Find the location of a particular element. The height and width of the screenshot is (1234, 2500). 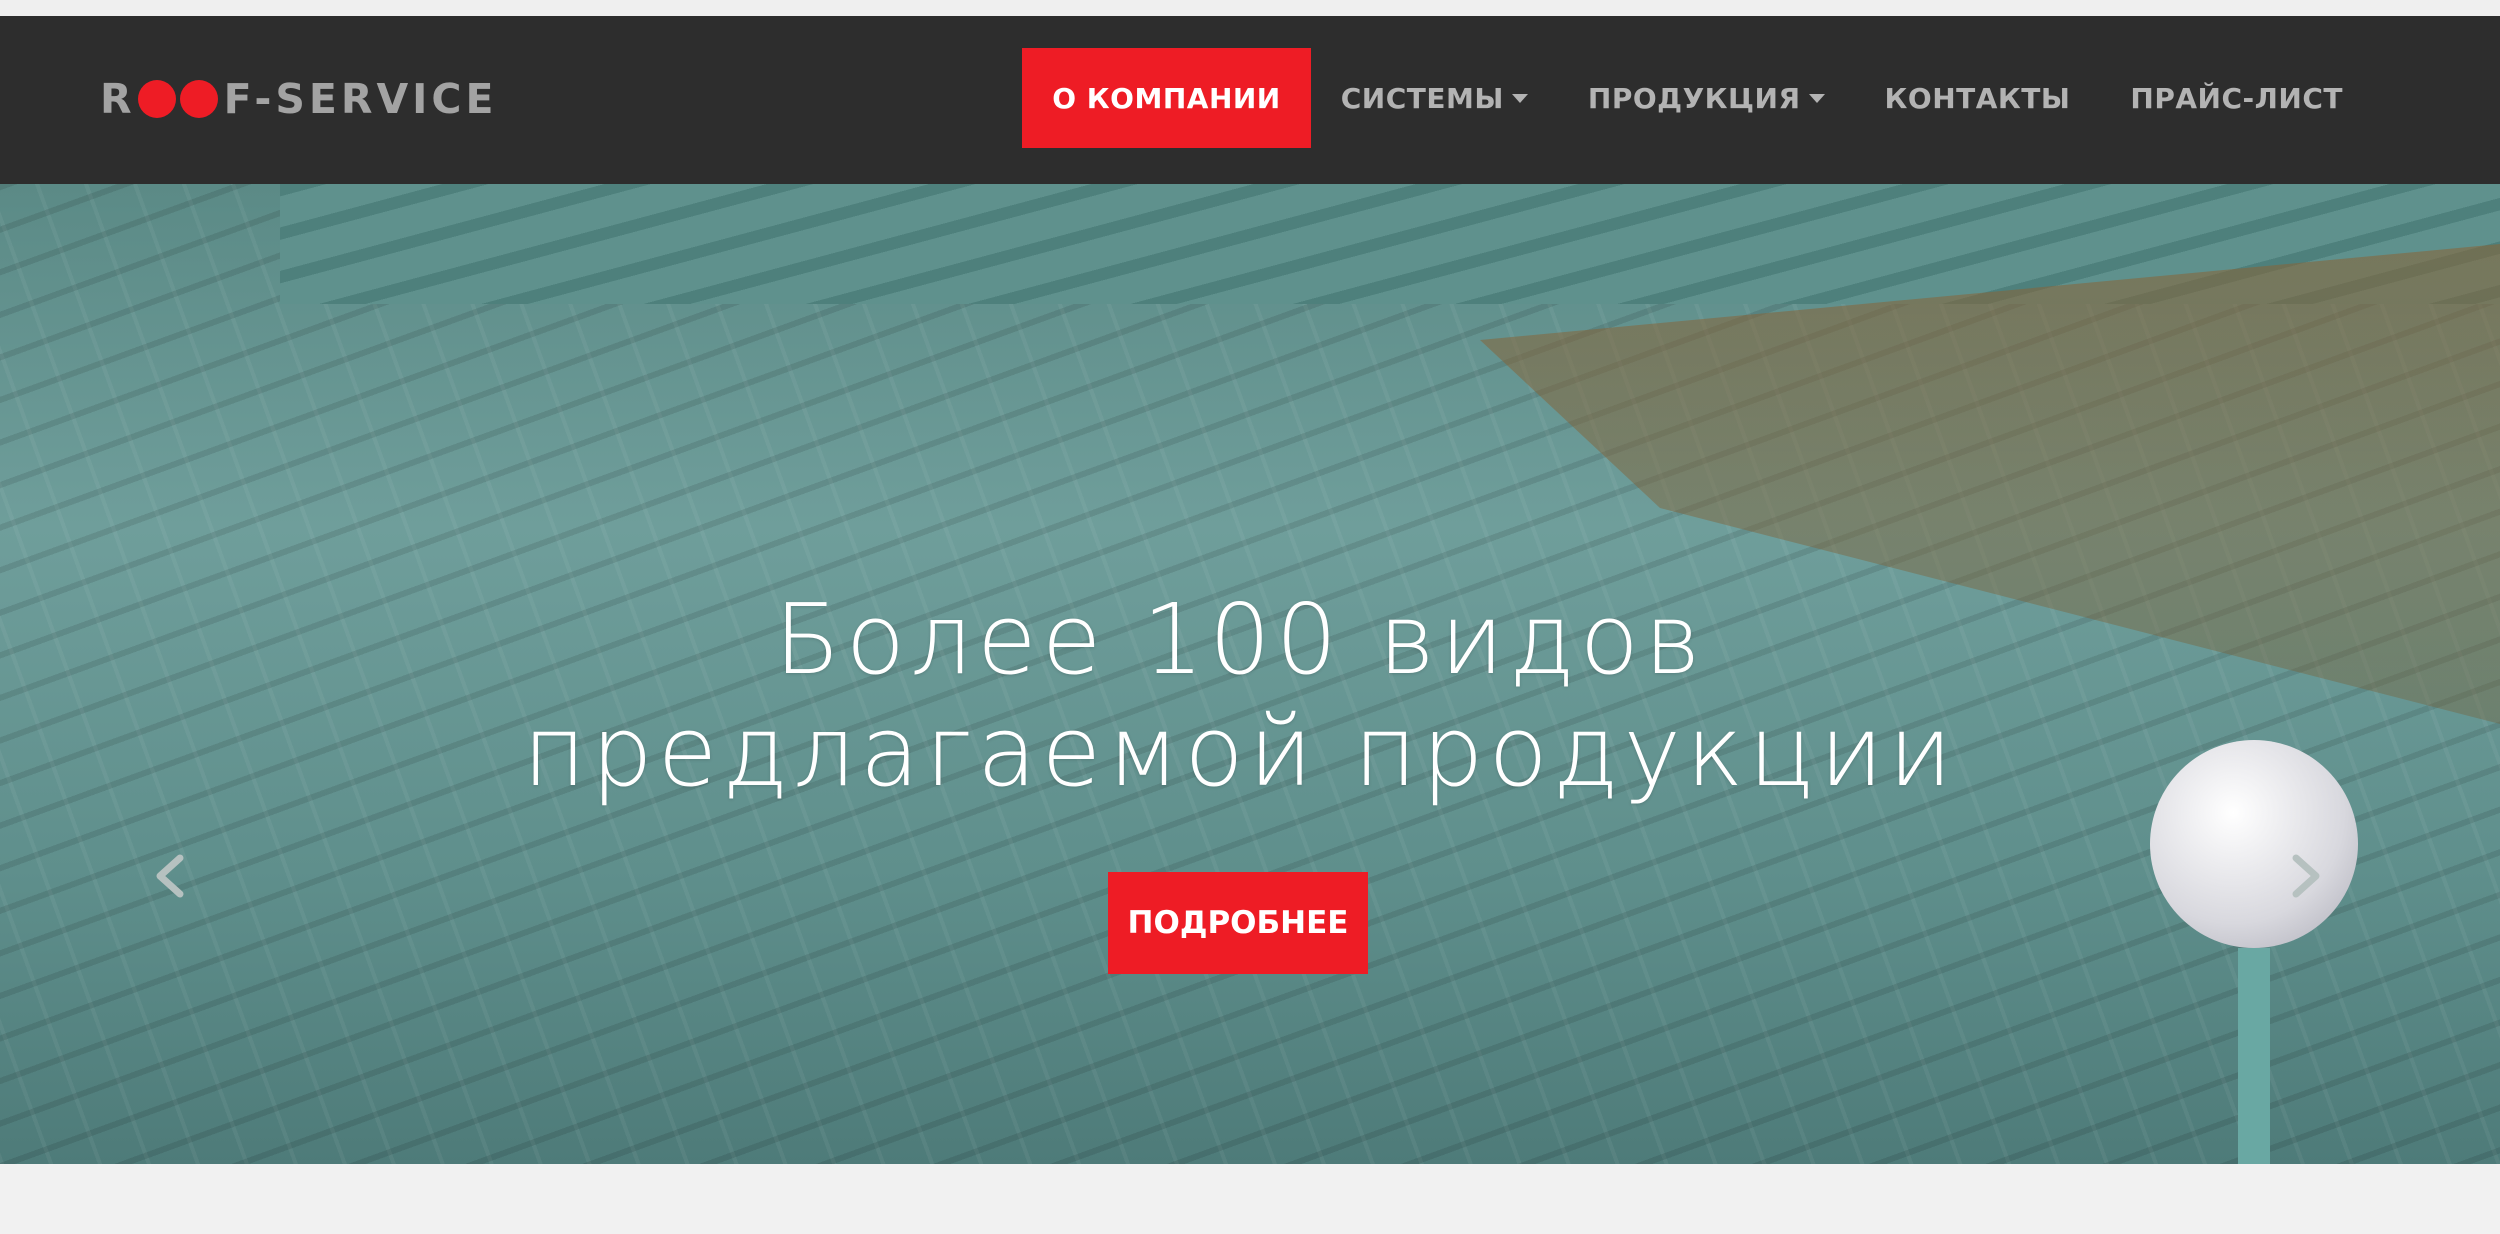

slider-prev-button is located at coordinates (170, 876).